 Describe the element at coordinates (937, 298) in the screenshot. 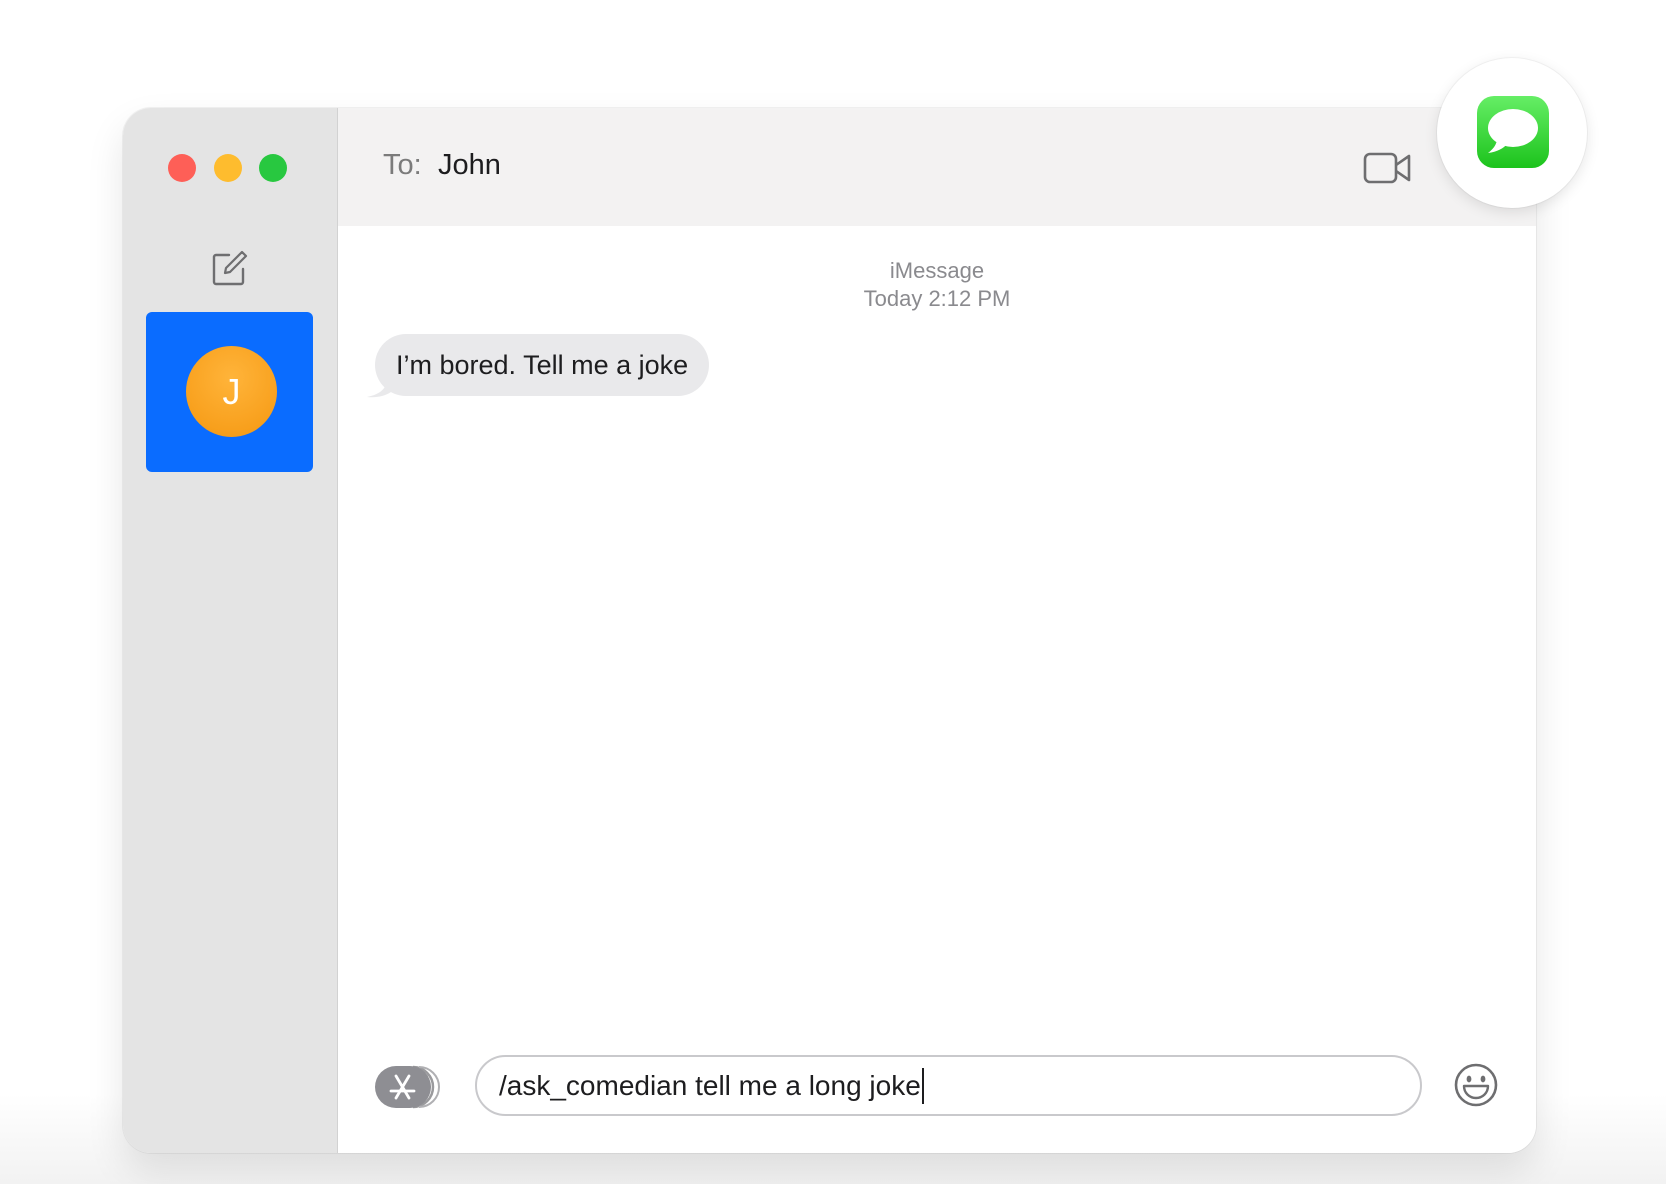

I see `message-timestamp: Today 2:12 PM` at that location.